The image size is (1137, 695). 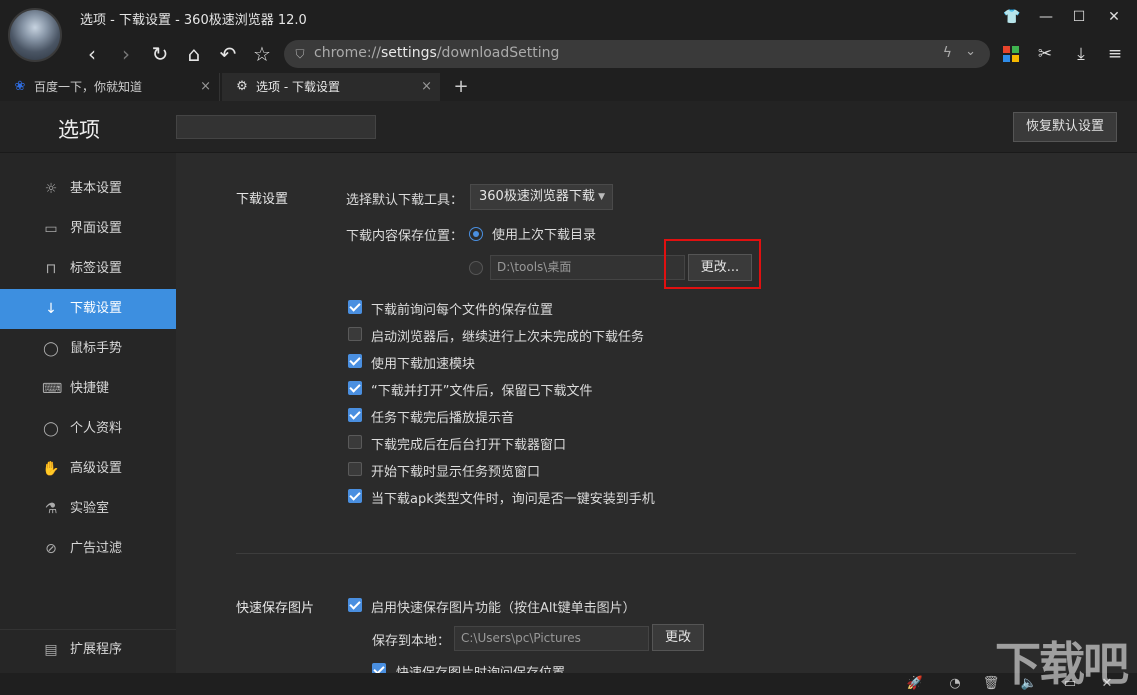 What do you see at coordinates (79, 130) in the screenshot?
I see `page-title: 选项` at bounding box center [79, 130].